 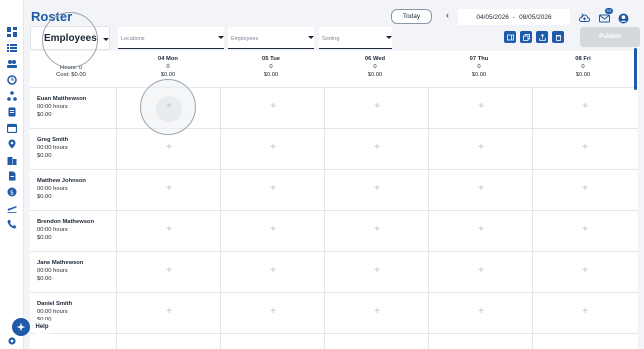 I want to click on day-label: 06 Wed, so click(x=375, y=59).